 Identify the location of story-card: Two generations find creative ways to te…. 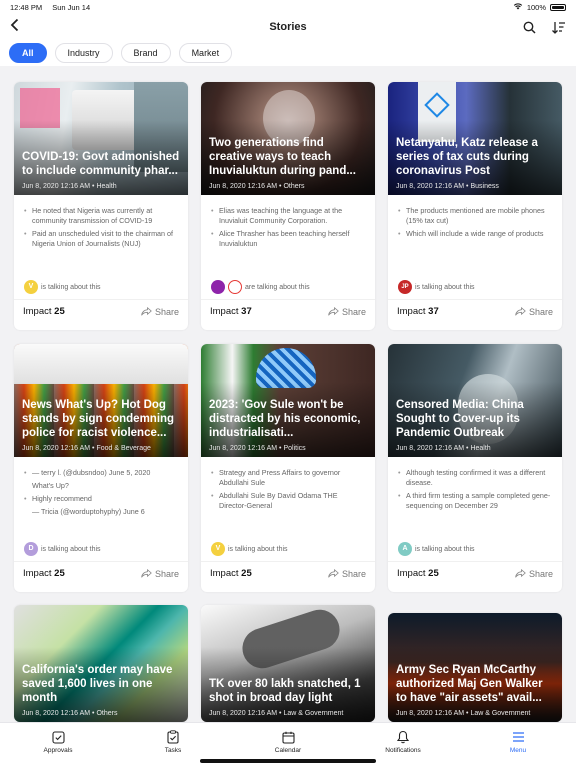
(288, 206).